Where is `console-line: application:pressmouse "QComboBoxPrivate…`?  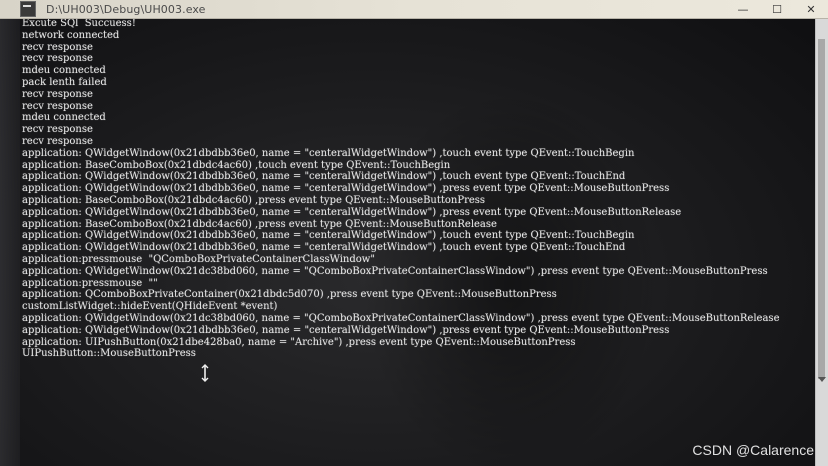 console-line: application:pressmouse "QComboBoxPrivate… is located at coordinates (198, 259).